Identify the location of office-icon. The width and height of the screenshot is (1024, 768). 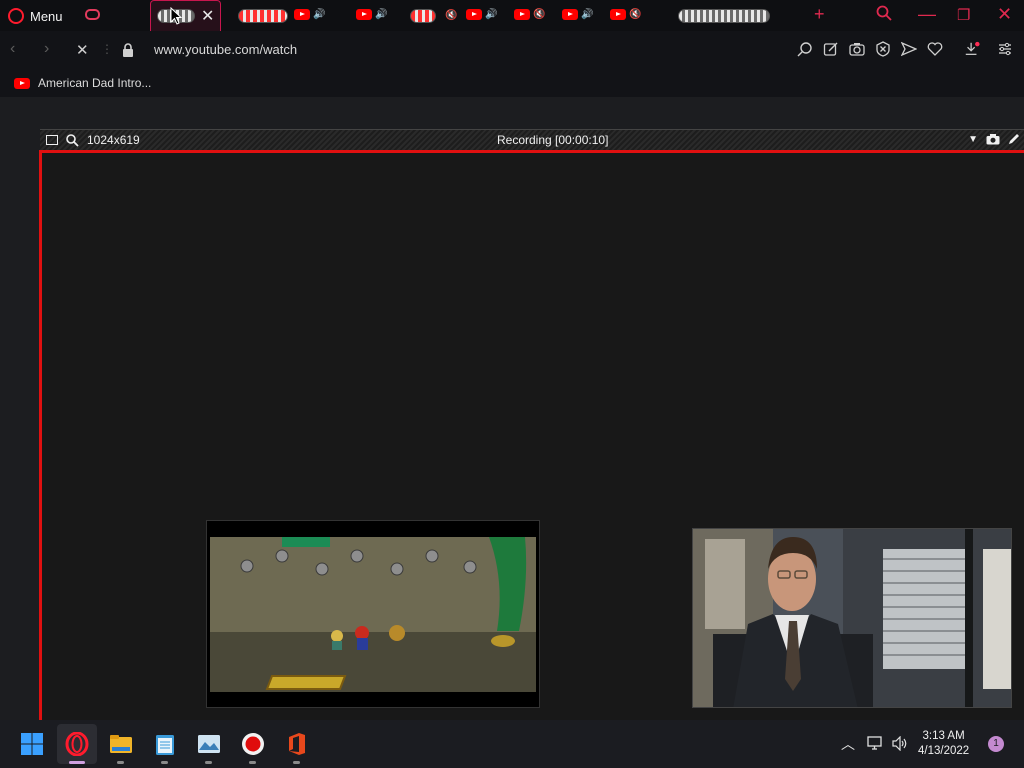
(297, 744).